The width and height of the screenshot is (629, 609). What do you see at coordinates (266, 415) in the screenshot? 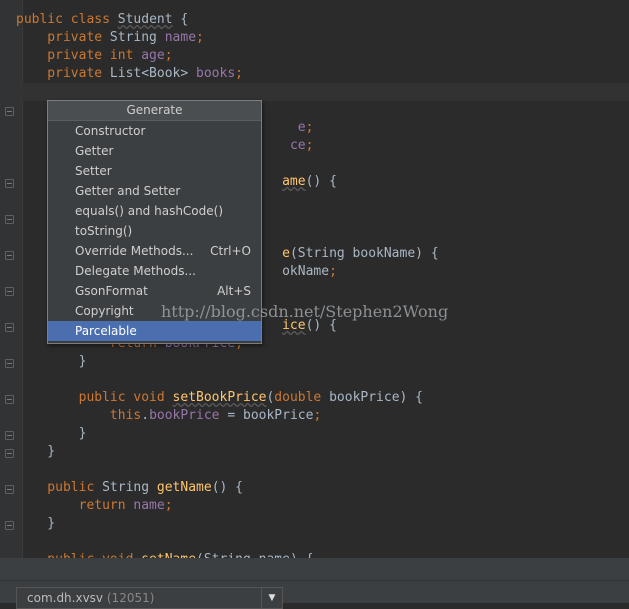
I see `code-token: = bookPrice` at bounding box center [266, 415].